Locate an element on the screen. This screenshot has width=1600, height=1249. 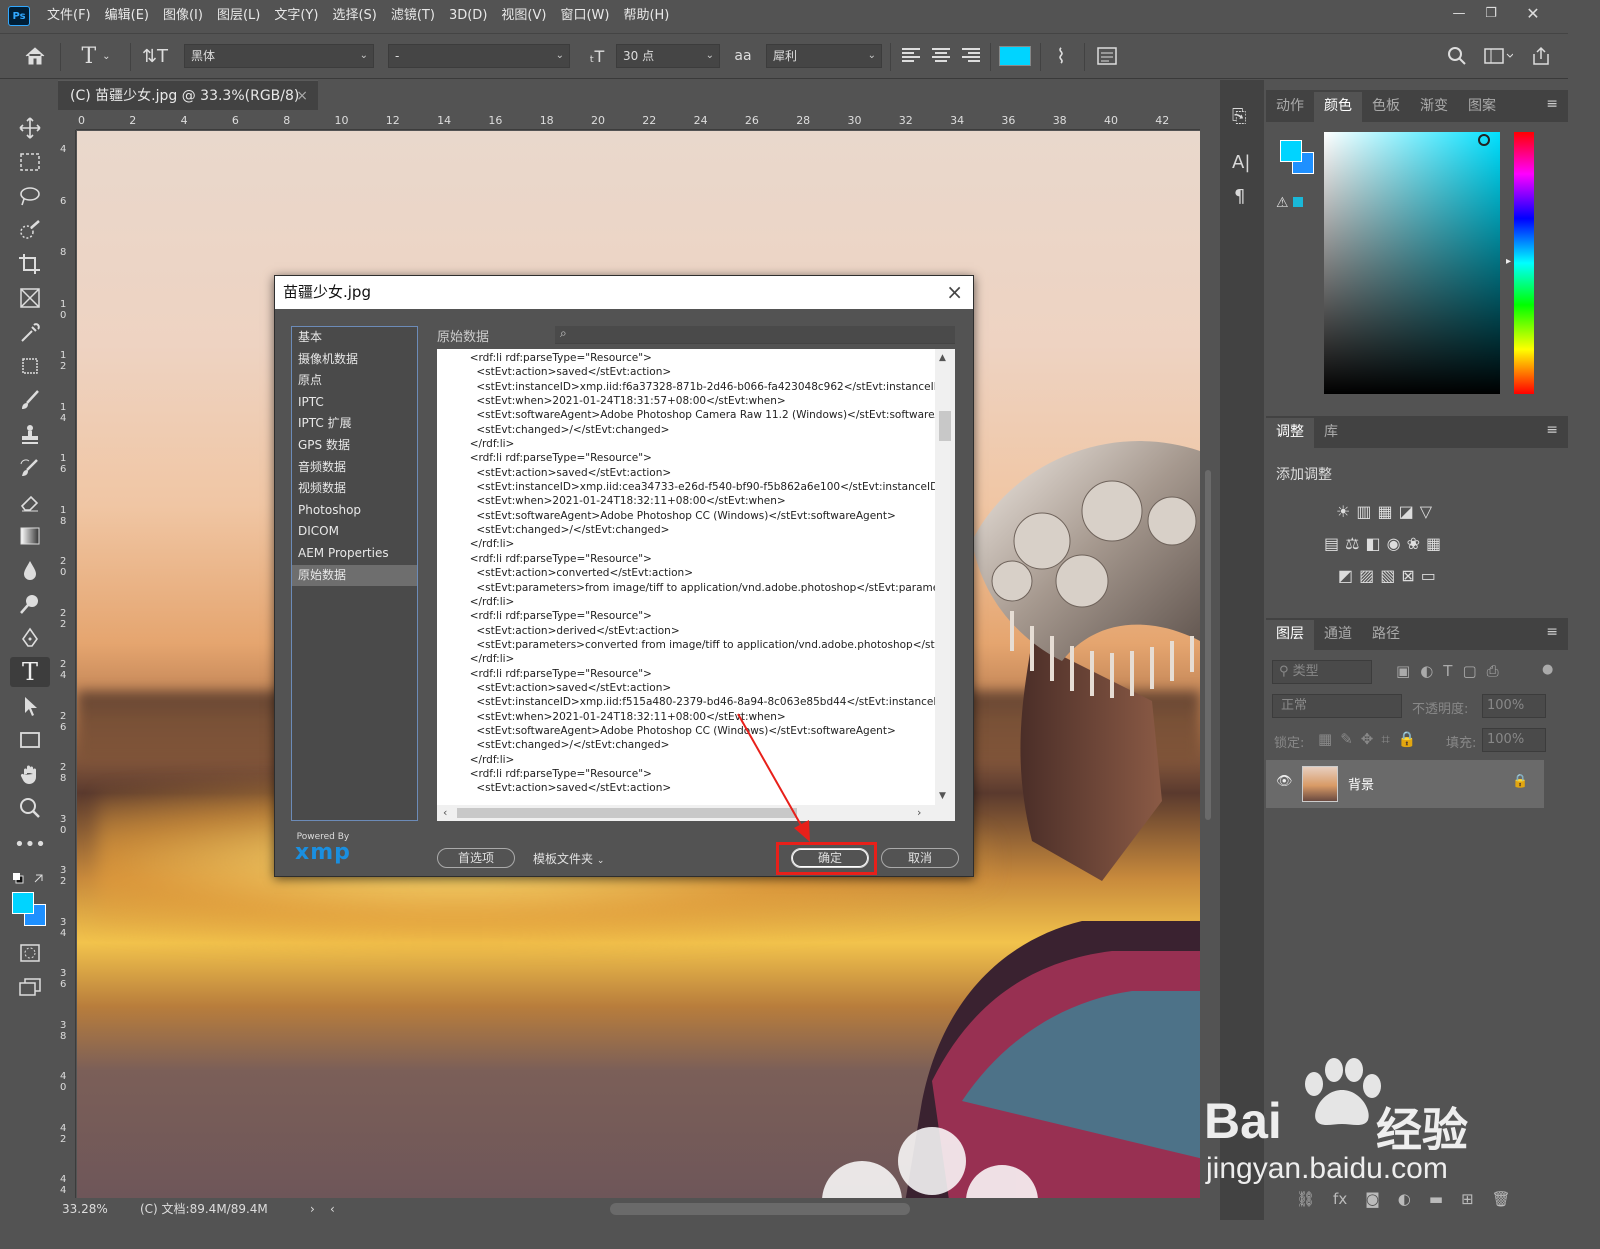
panel-tab: 图层 is located at coordinates (1290, 635).